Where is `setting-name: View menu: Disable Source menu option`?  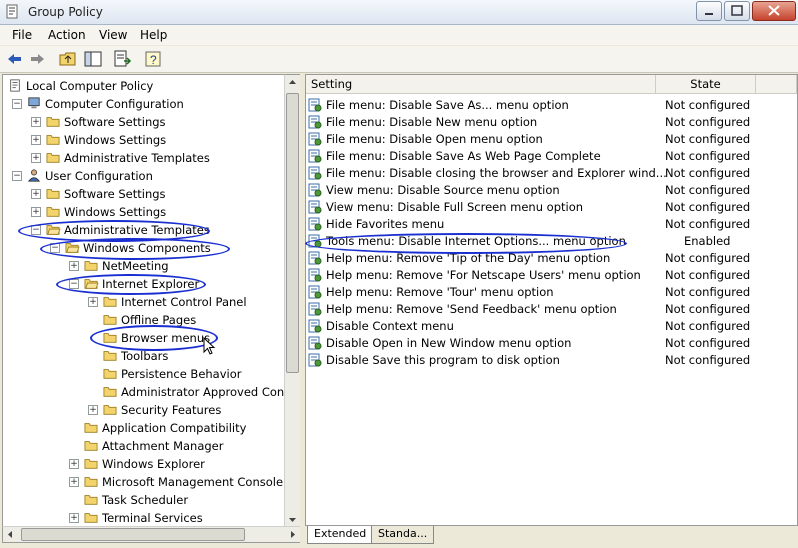
setting-name: View menu: Disable Source menu option is located at coordinates (443, 190).